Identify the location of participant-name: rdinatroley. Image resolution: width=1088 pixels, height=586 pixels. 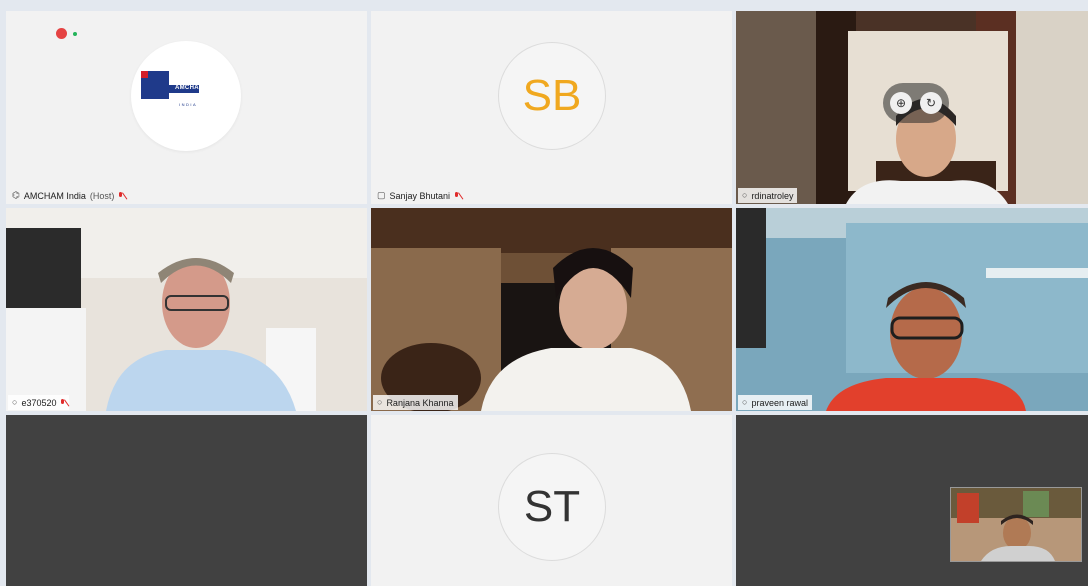
(772, 195).